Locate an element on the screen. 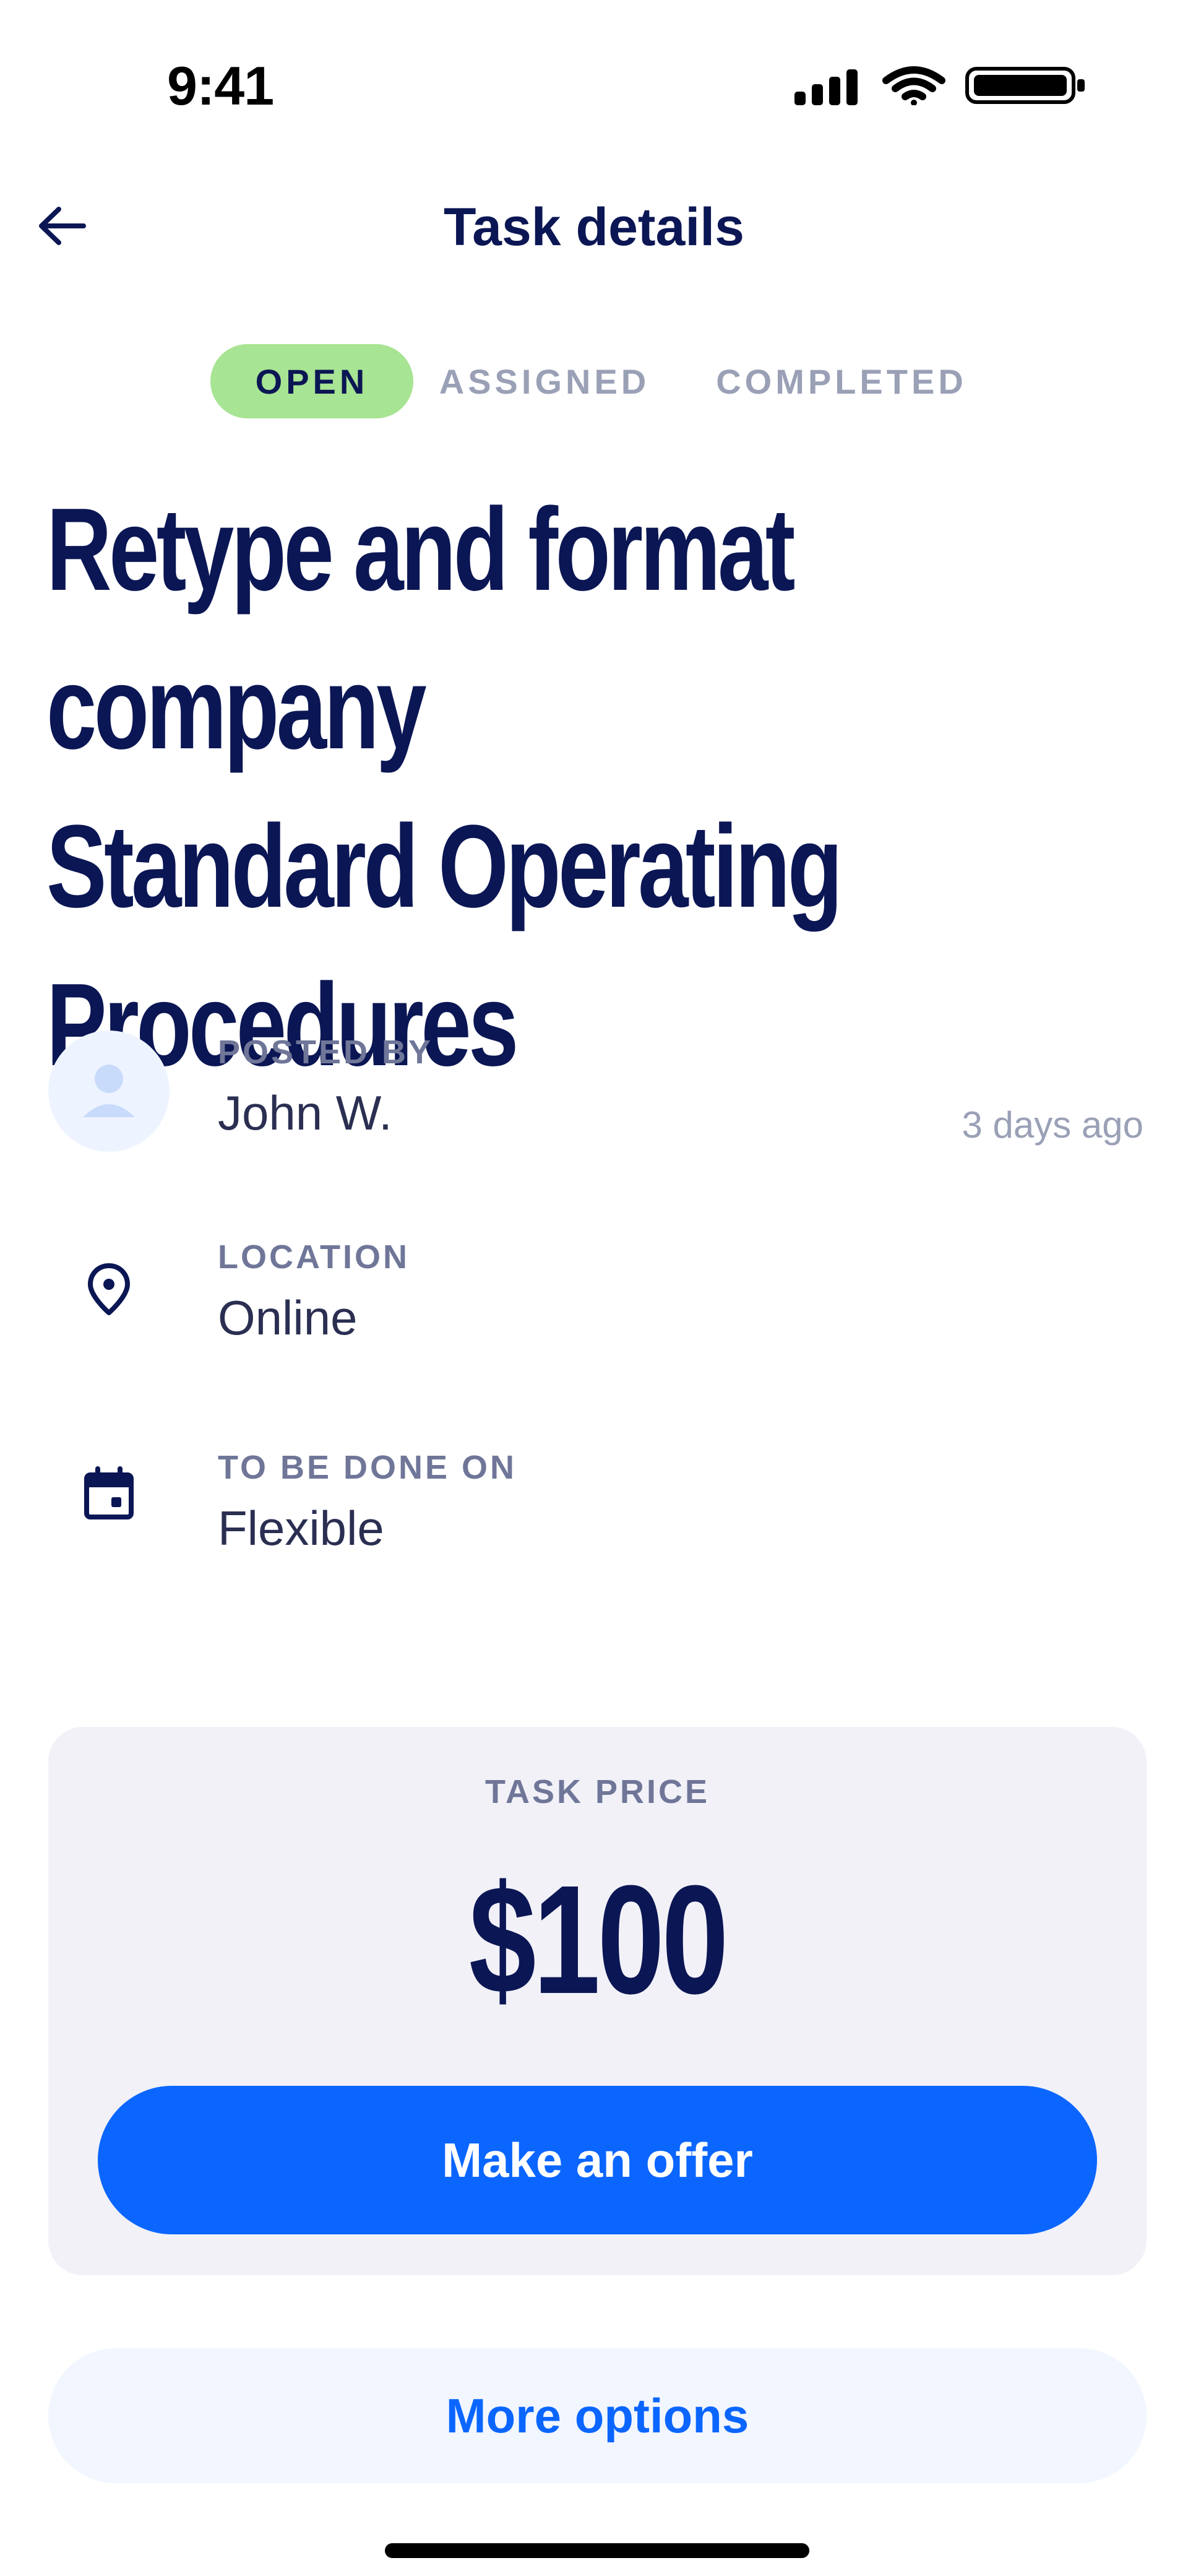 This screenshot has width=1188, height=2576. more-options-button: More options is located at coordinates (597, 2415).